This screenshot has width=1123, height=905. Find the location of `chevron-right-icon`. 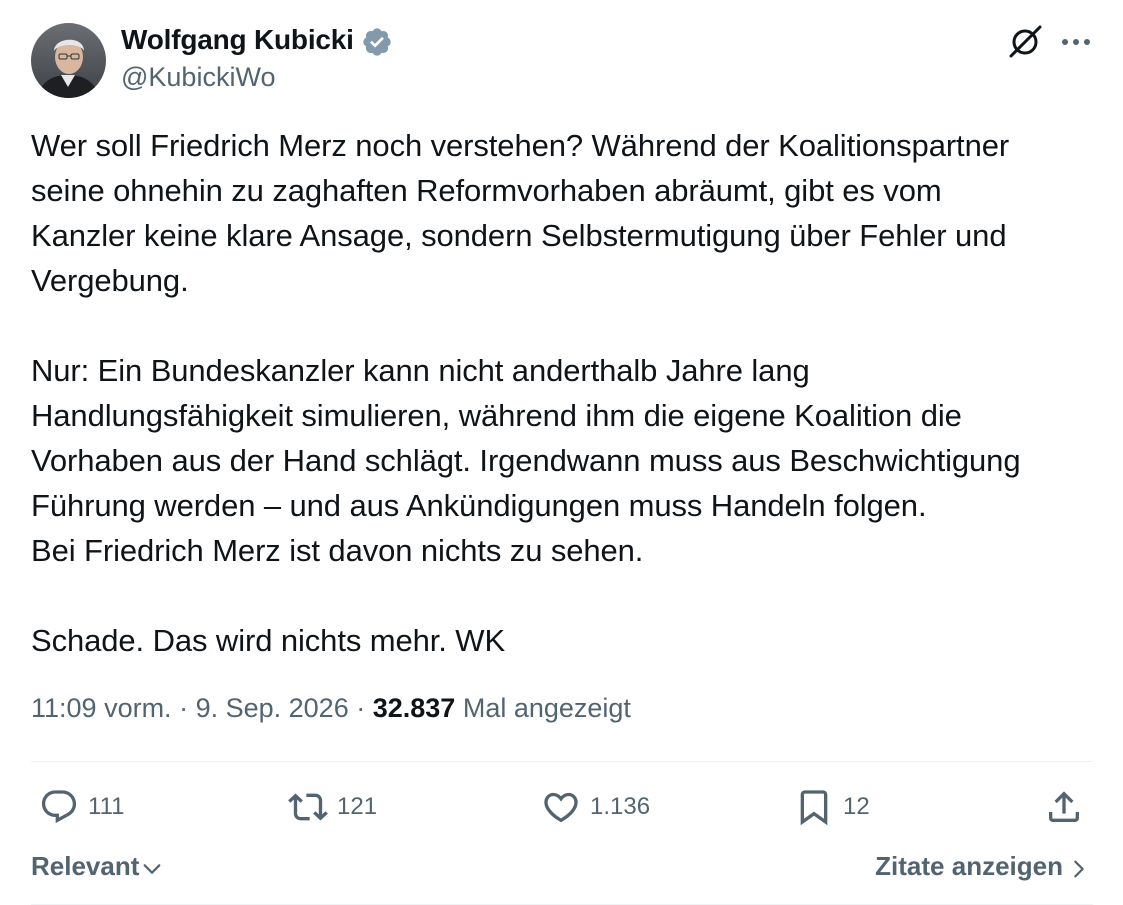

chevron-right-icon is located at coordinates (1079, 868).